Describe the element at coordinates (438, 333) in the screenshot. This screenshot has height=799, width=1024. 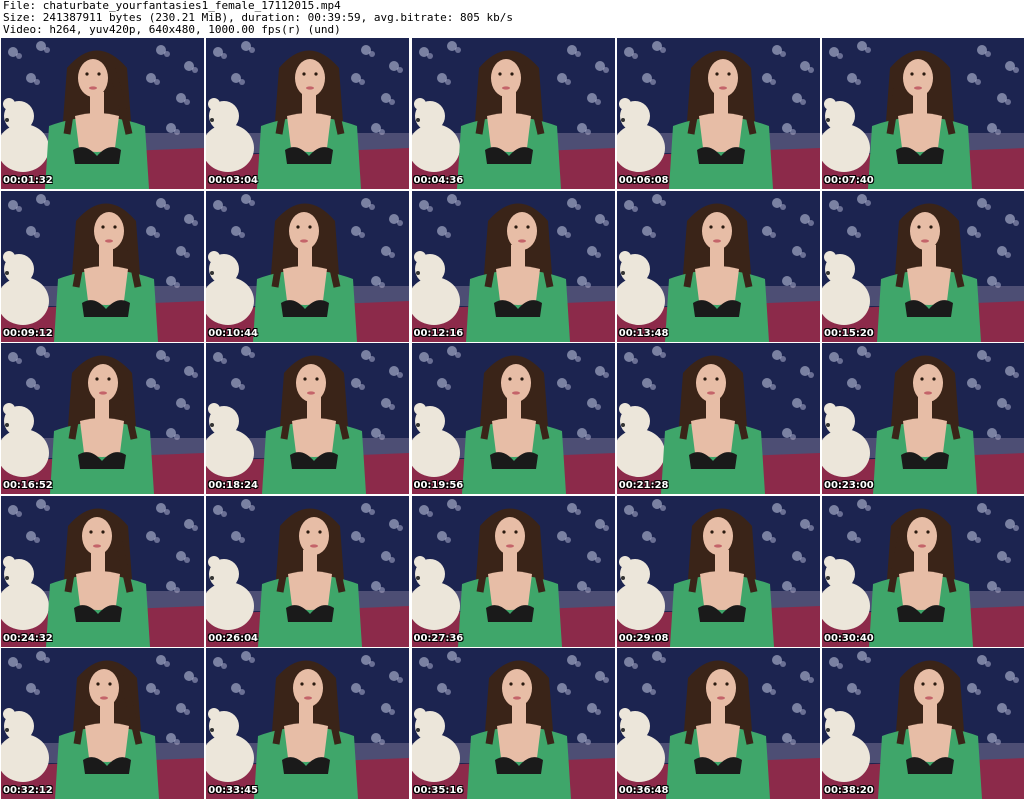
I see `frame-timestamp: 00:12:16` at that location.